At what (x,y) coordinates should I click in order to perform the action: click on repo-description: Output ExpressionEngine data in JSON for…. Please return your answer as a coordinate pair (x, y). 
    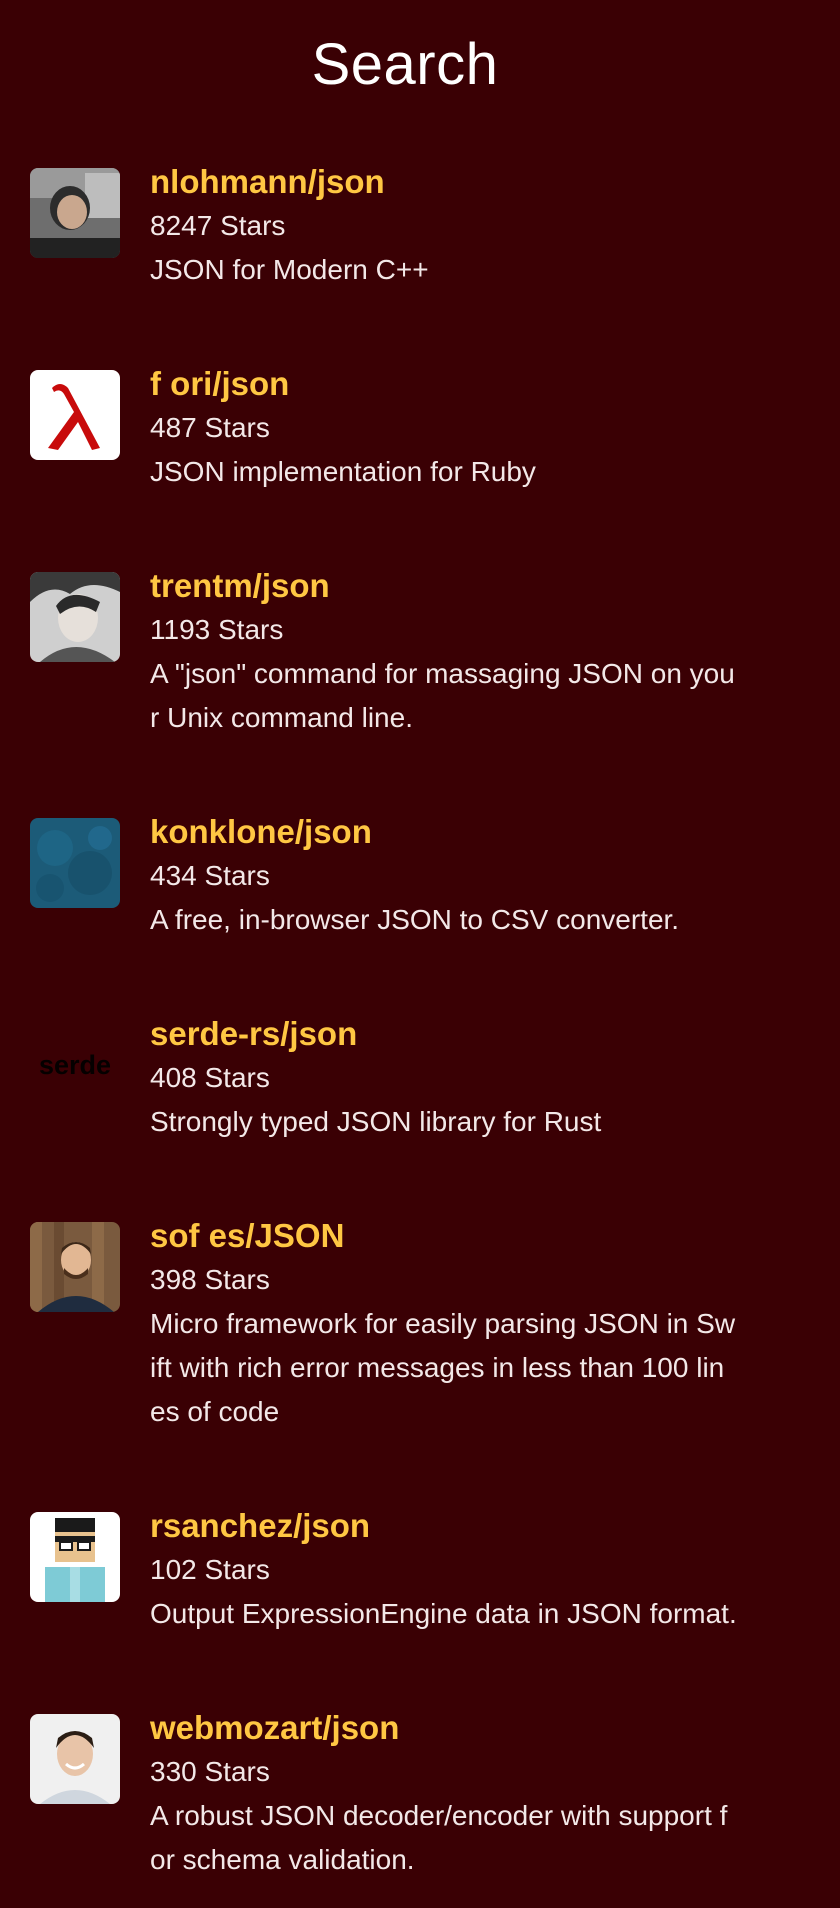
    Looking at the image, I should click on (443, 1613).